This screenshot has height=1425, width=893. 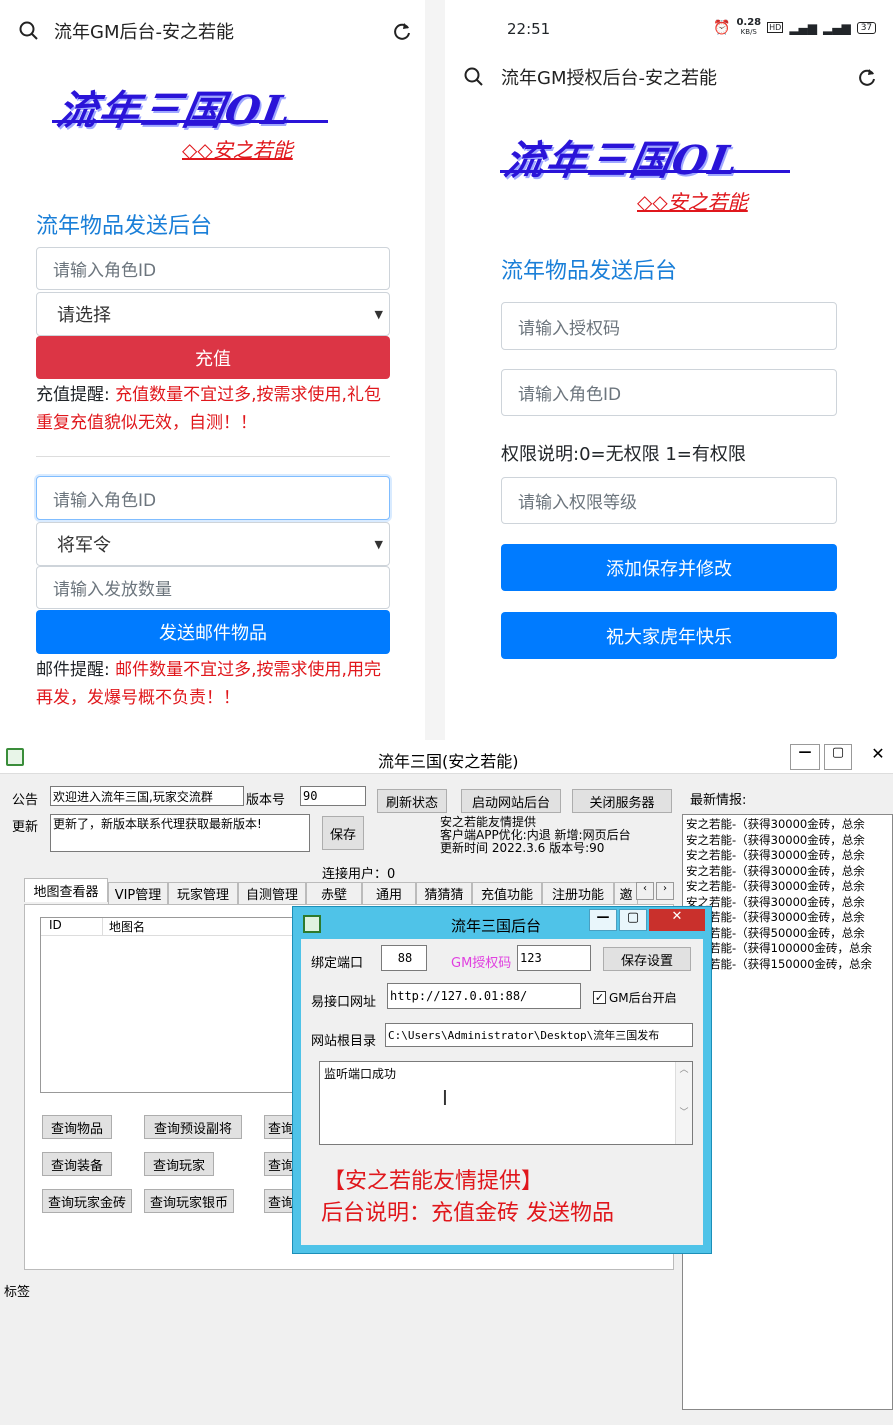 What do you see at coordinates (124, 226) in the screenshot?
I see `left-heading: 流年物品发送后台` at bounding box center [124, 226].